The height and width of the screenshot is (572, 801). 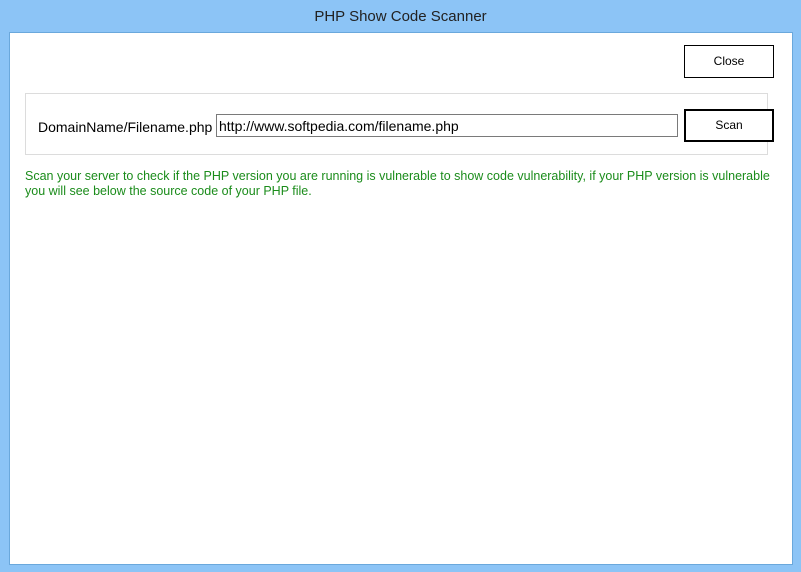 I want to click on scan-button: Scan, so click(x=729, y=125).